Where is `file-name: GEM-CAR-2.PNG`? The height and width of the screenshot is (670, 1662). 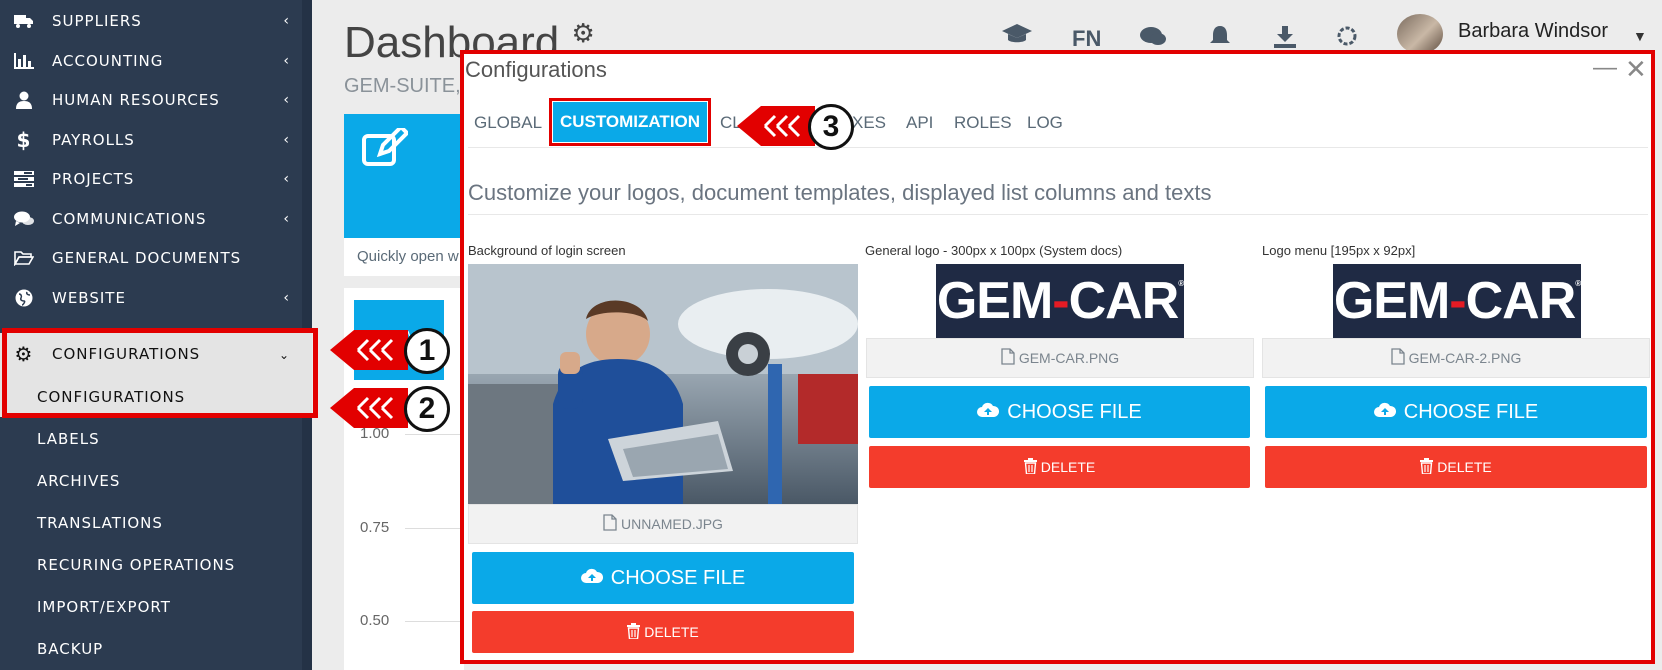 file-name: GEM-CAR-2.PNG is located at coordinates (1465, 358).